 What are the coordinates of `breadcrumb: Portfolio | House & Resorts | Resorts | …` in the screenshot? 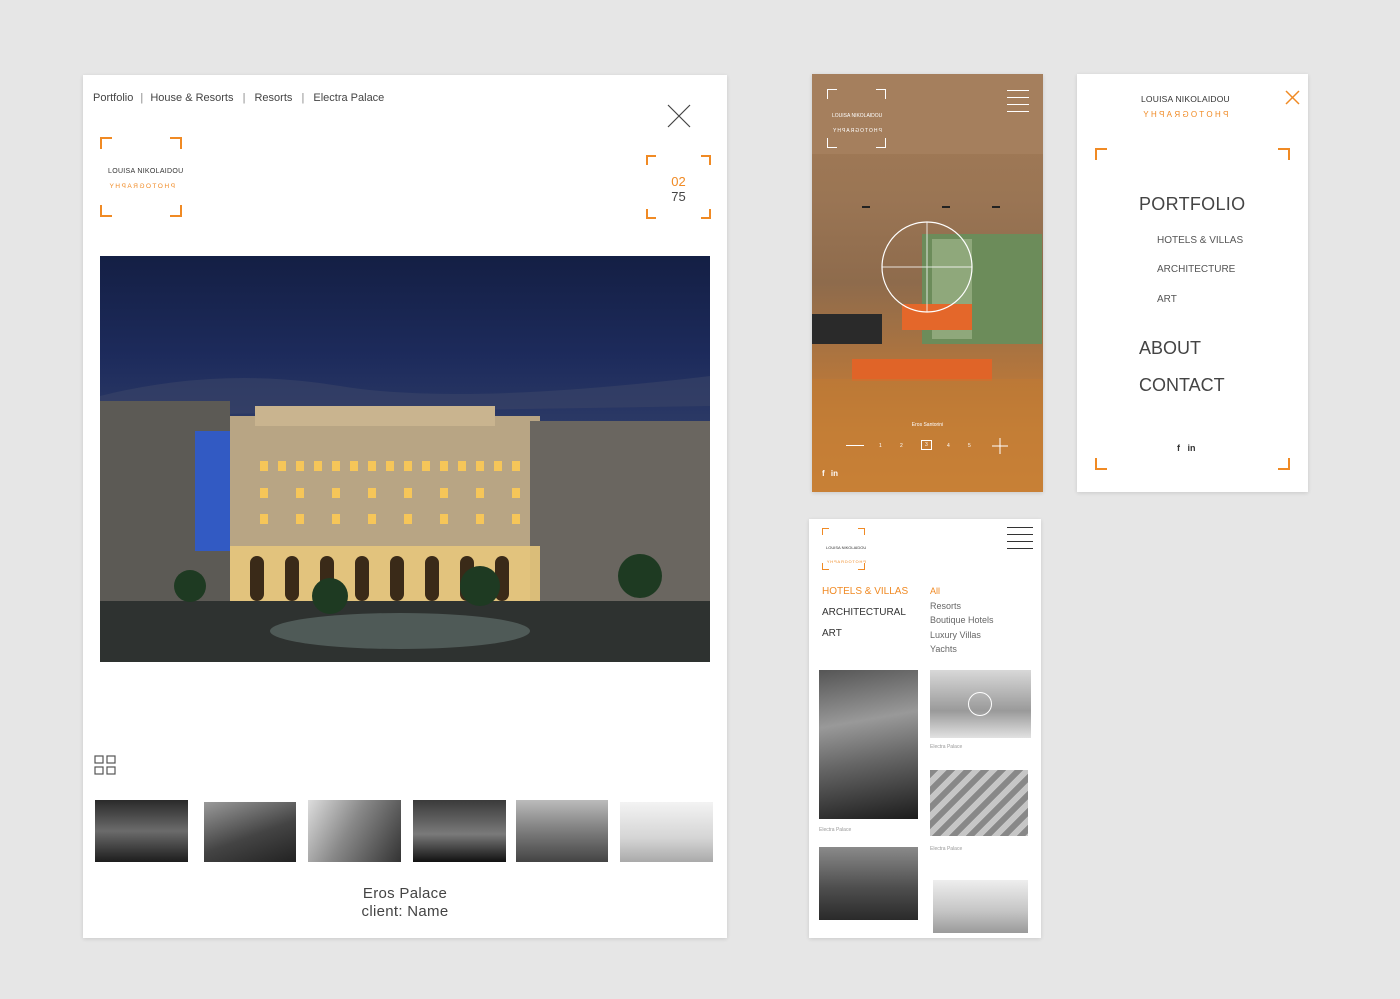 It's located at (239, 98).